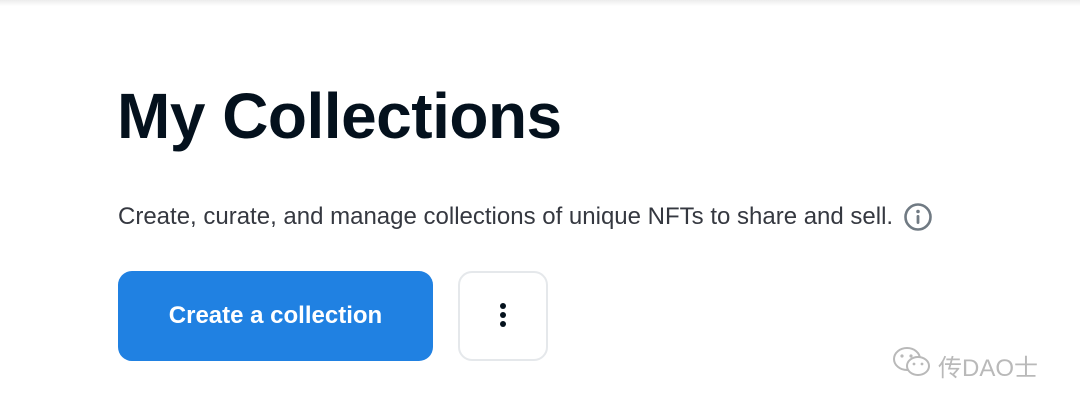  I want to click on watermark-text: 传DAO士, so click(988, 368).